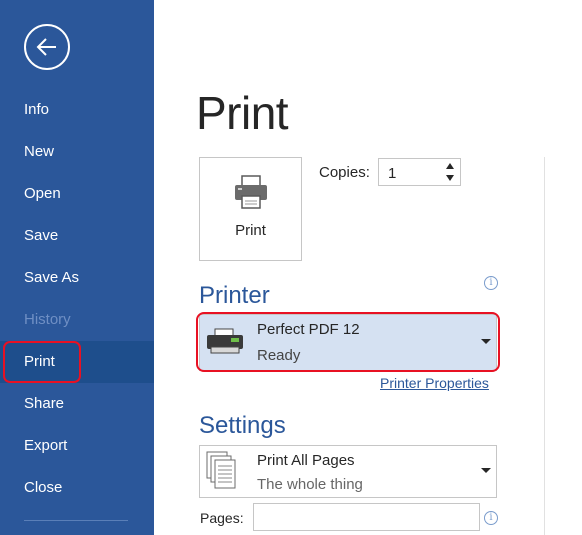 This screenshot has height=535, width=582. I want to click on settings-heading: Settings, so click(242, 425).